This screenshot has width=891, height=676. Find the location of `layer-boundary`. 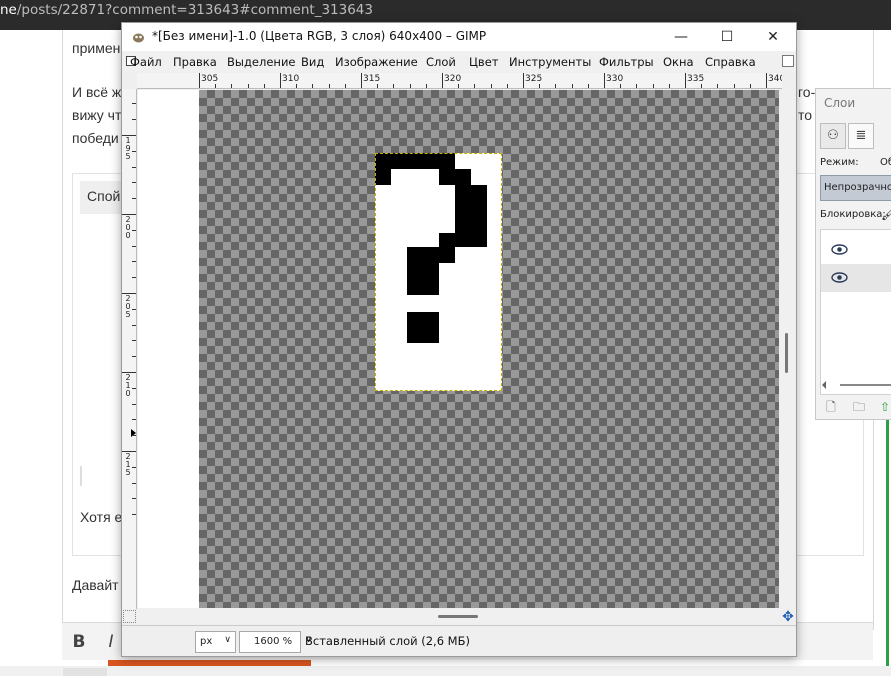

layer-boundary is located at coordinates (438, 272).